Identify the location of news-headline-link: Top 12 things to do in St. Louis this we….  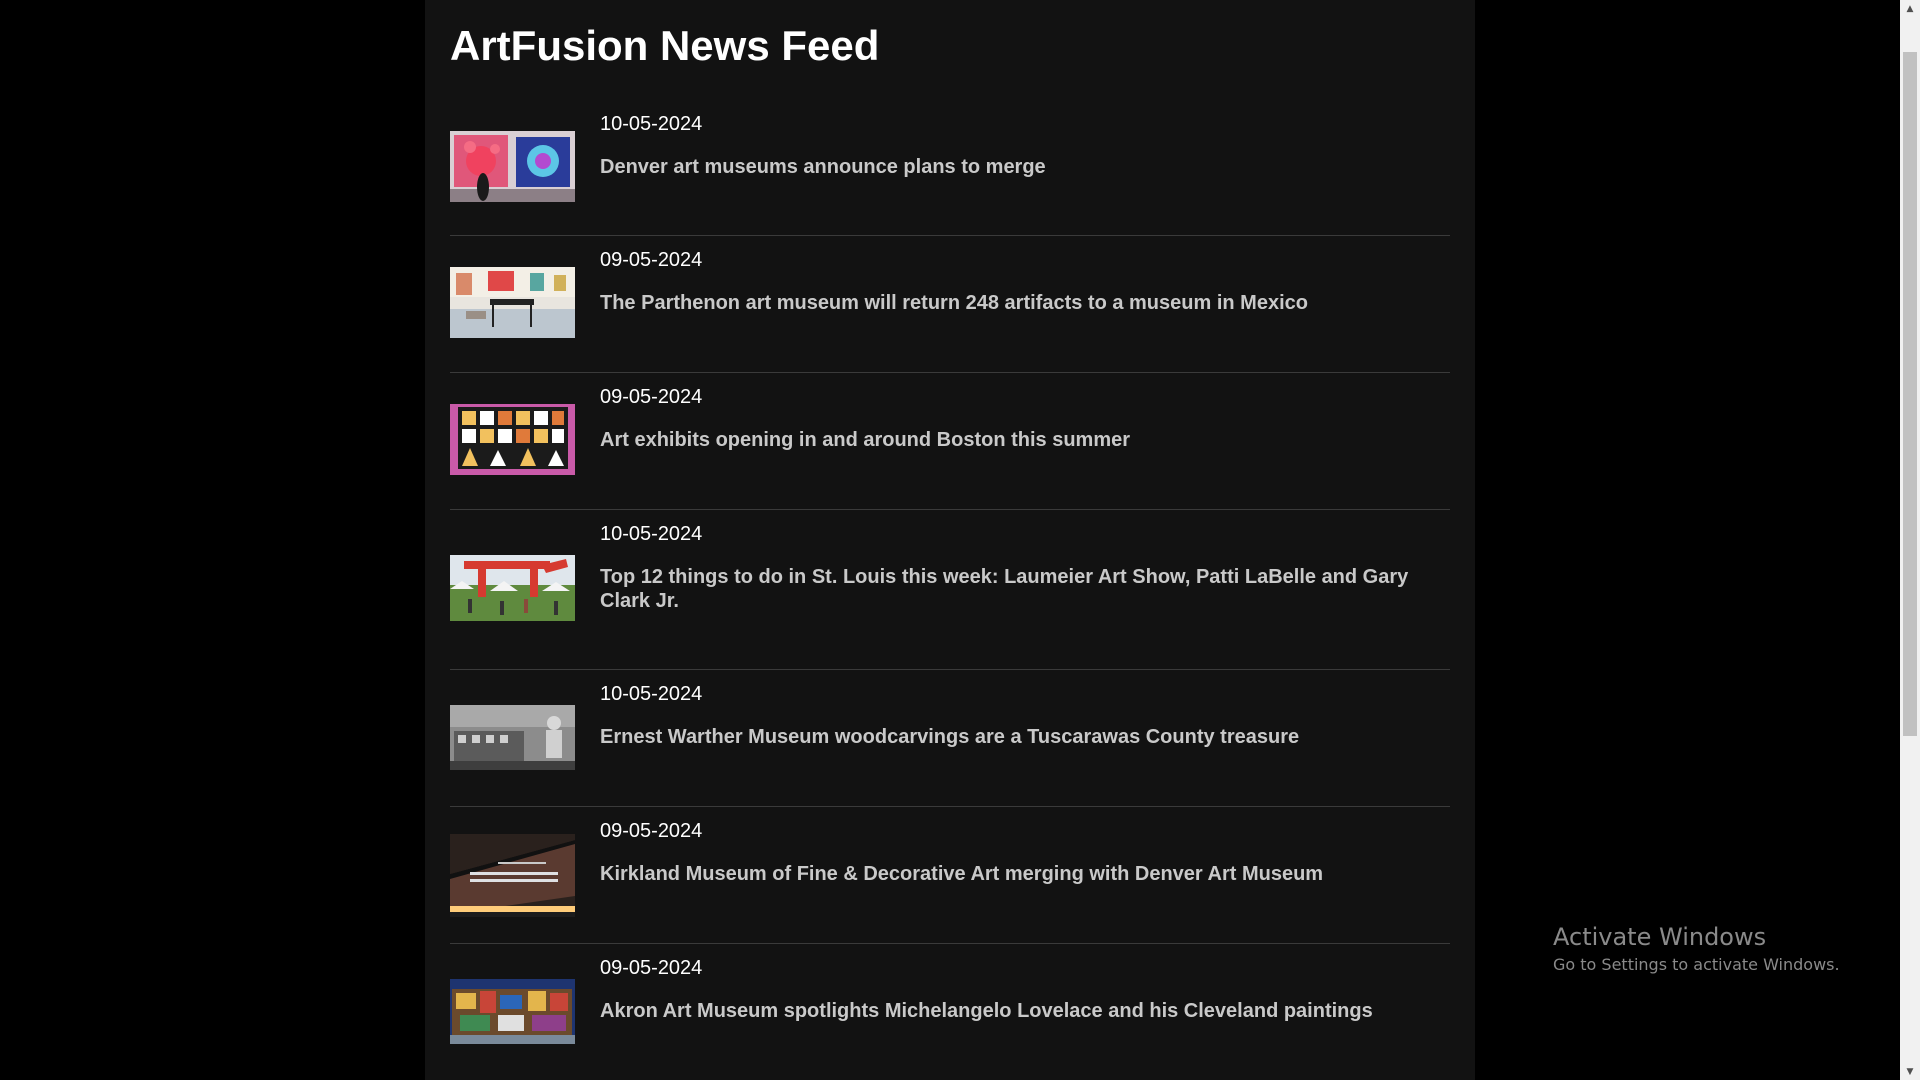
(1020, 589).